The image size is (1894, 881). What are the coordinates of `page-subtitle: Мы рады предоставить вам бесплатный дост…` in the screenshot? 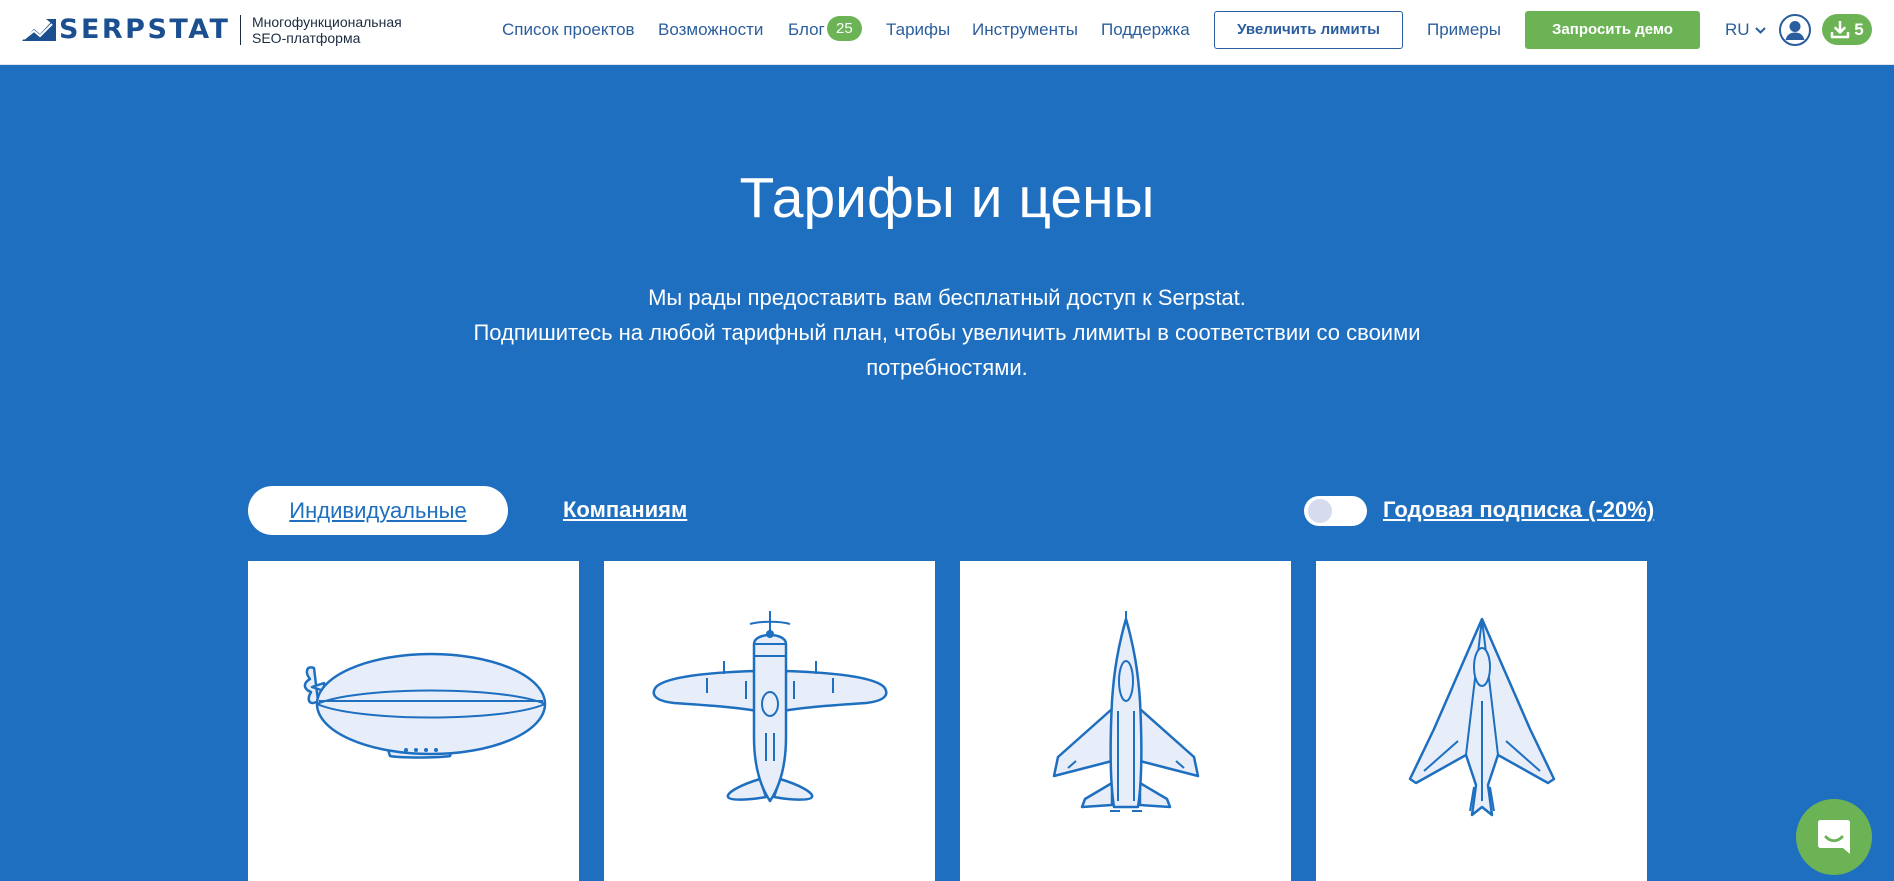 It's located at (947, 332).